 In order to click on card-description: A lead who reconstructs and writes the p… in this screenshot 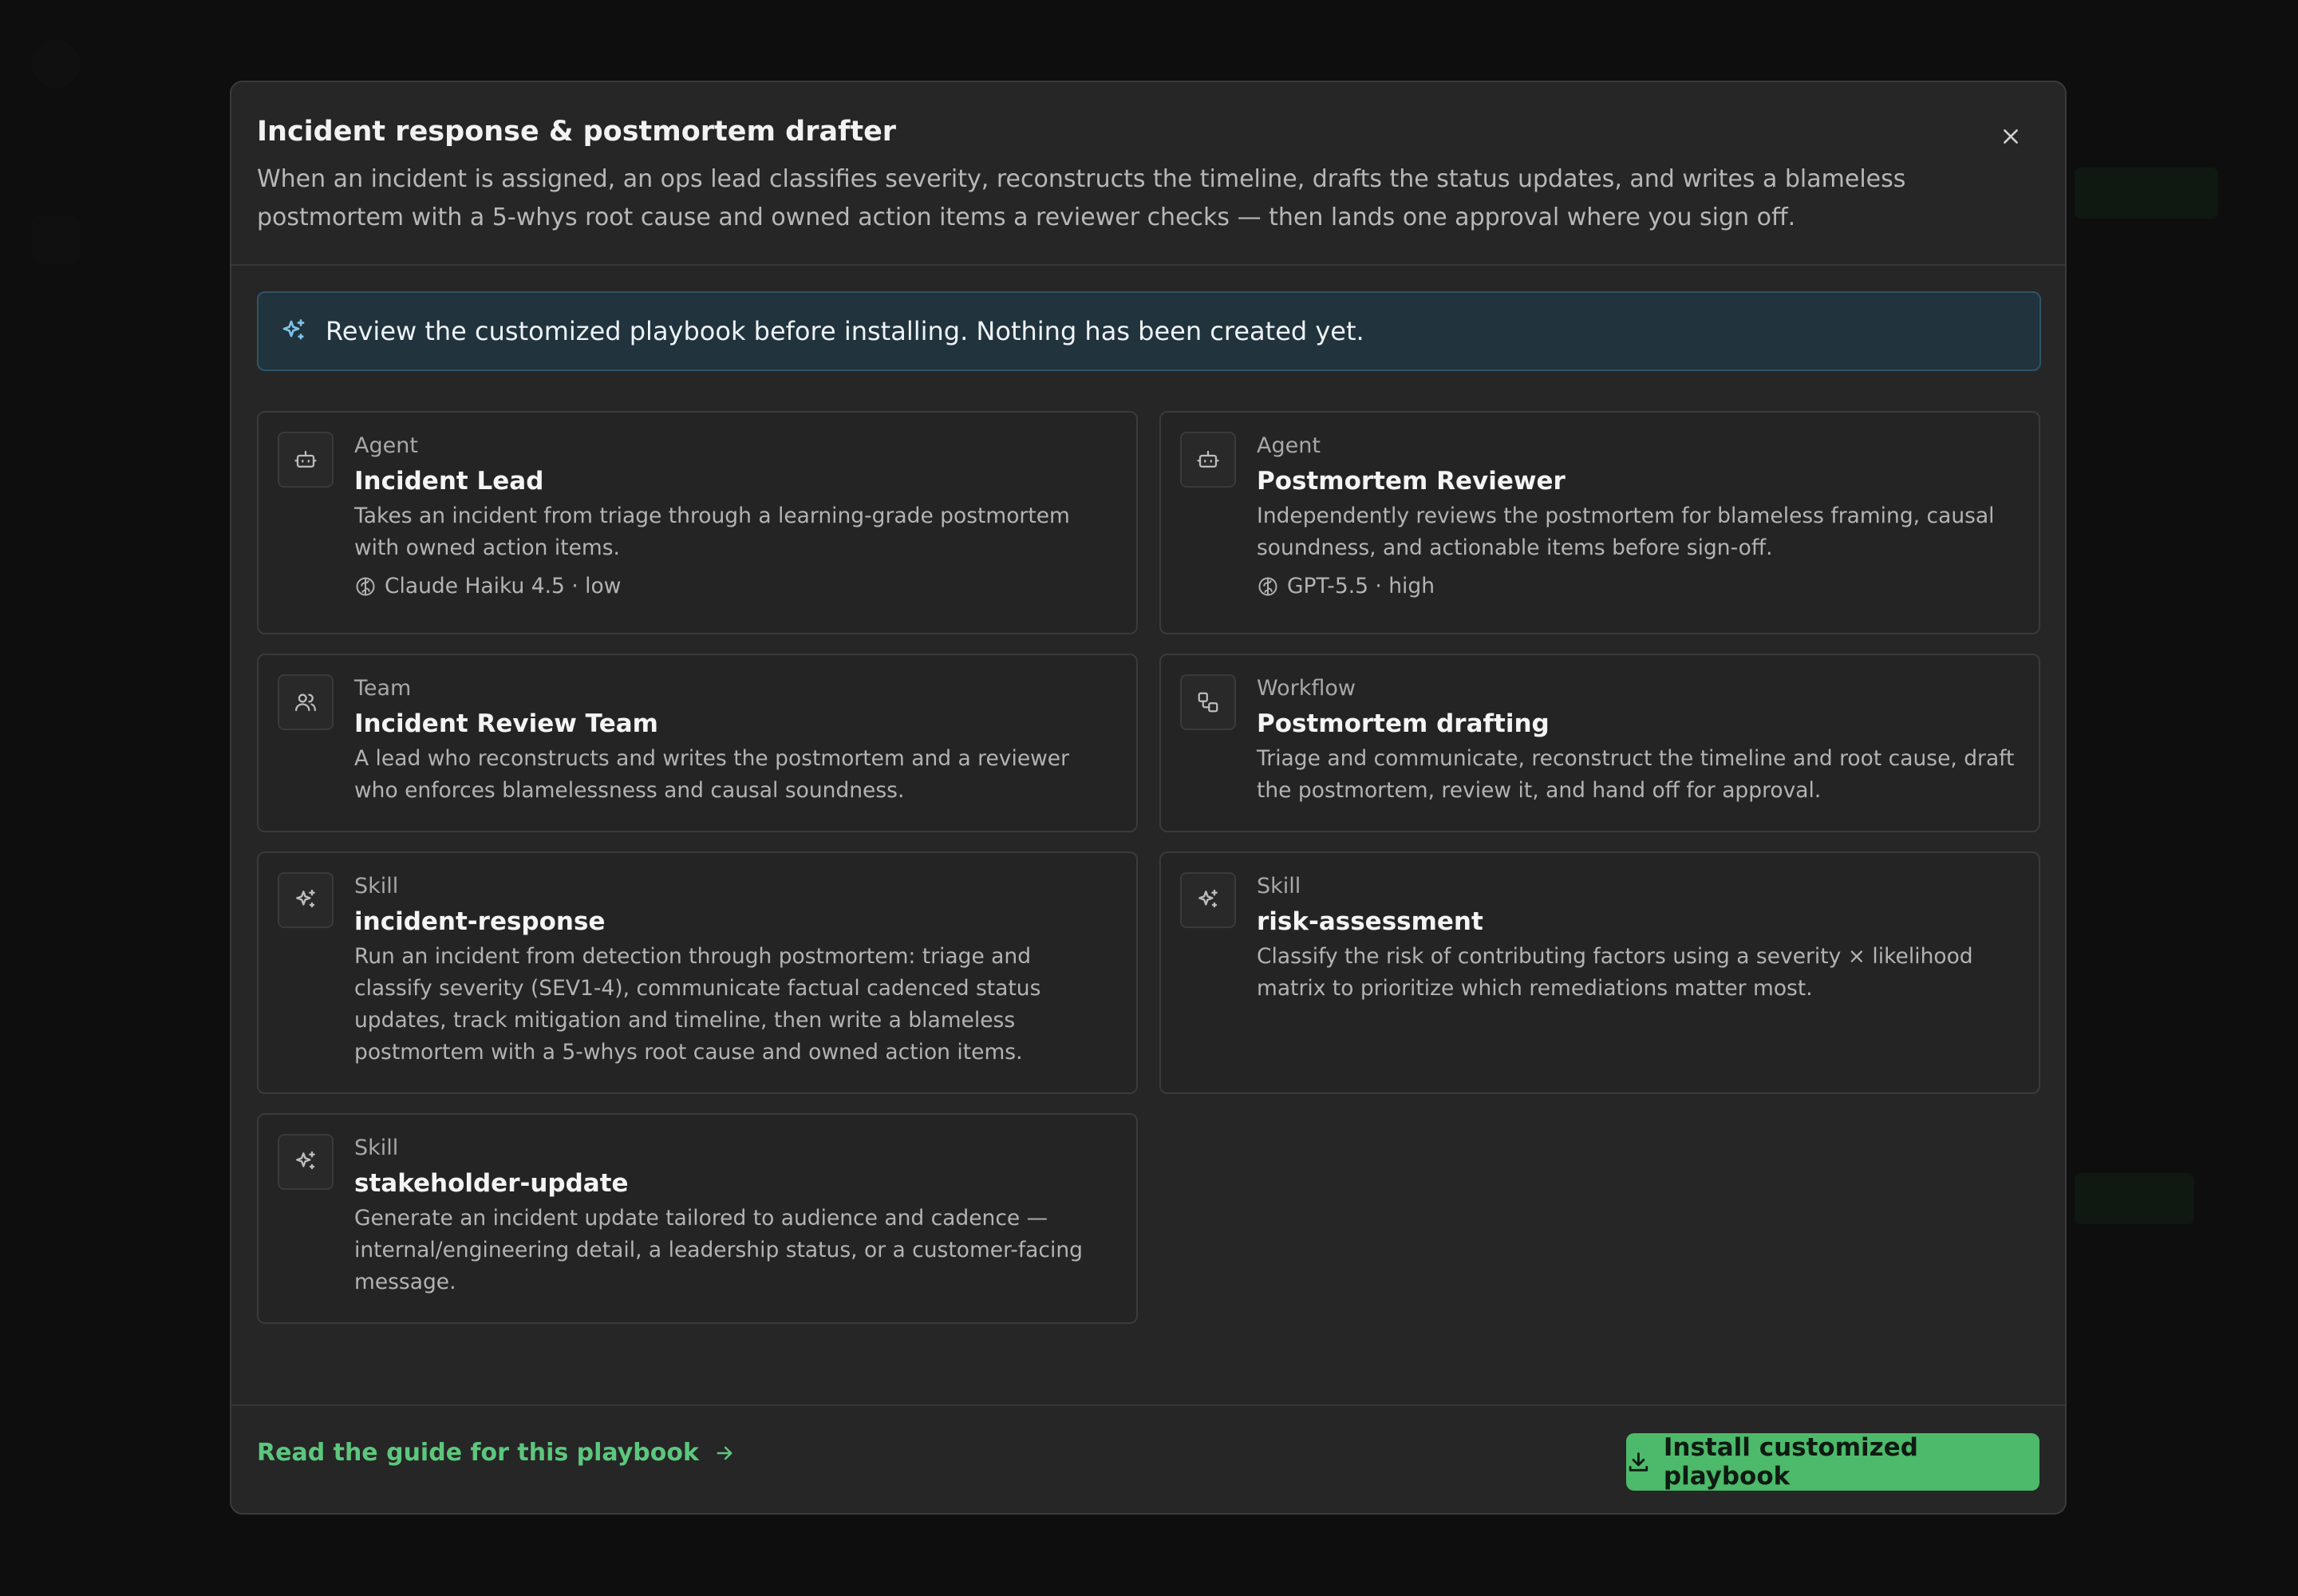, I will do `click(712, 774)`.